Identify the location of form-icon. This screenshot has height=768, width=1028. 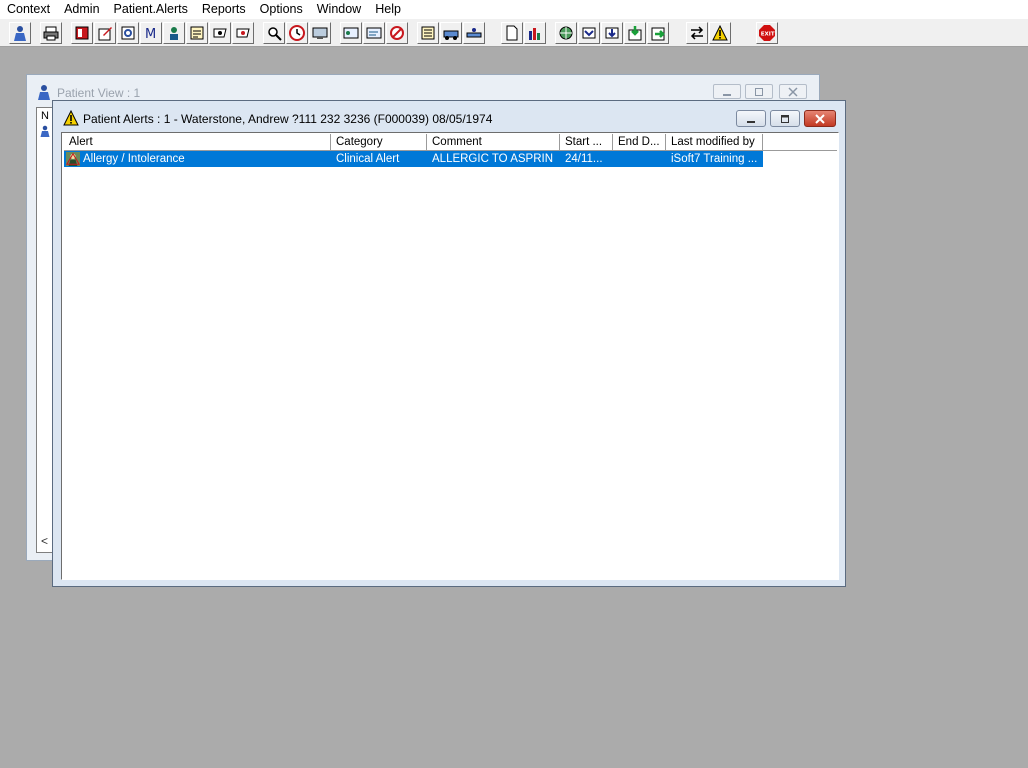
(197, 33).